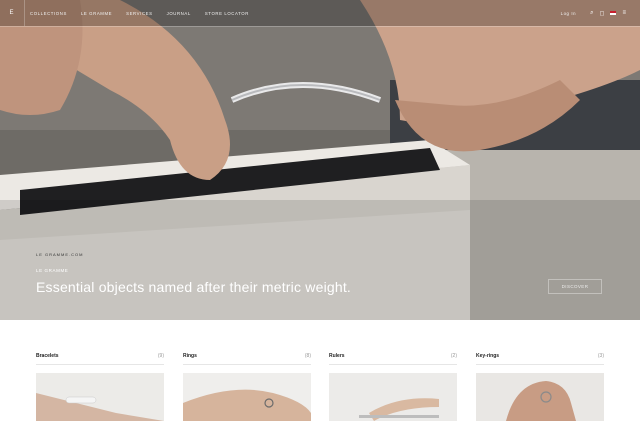 The width and height of the screenshot is (640, 421). I want to click on login-link: Log In, so click(569, 13).